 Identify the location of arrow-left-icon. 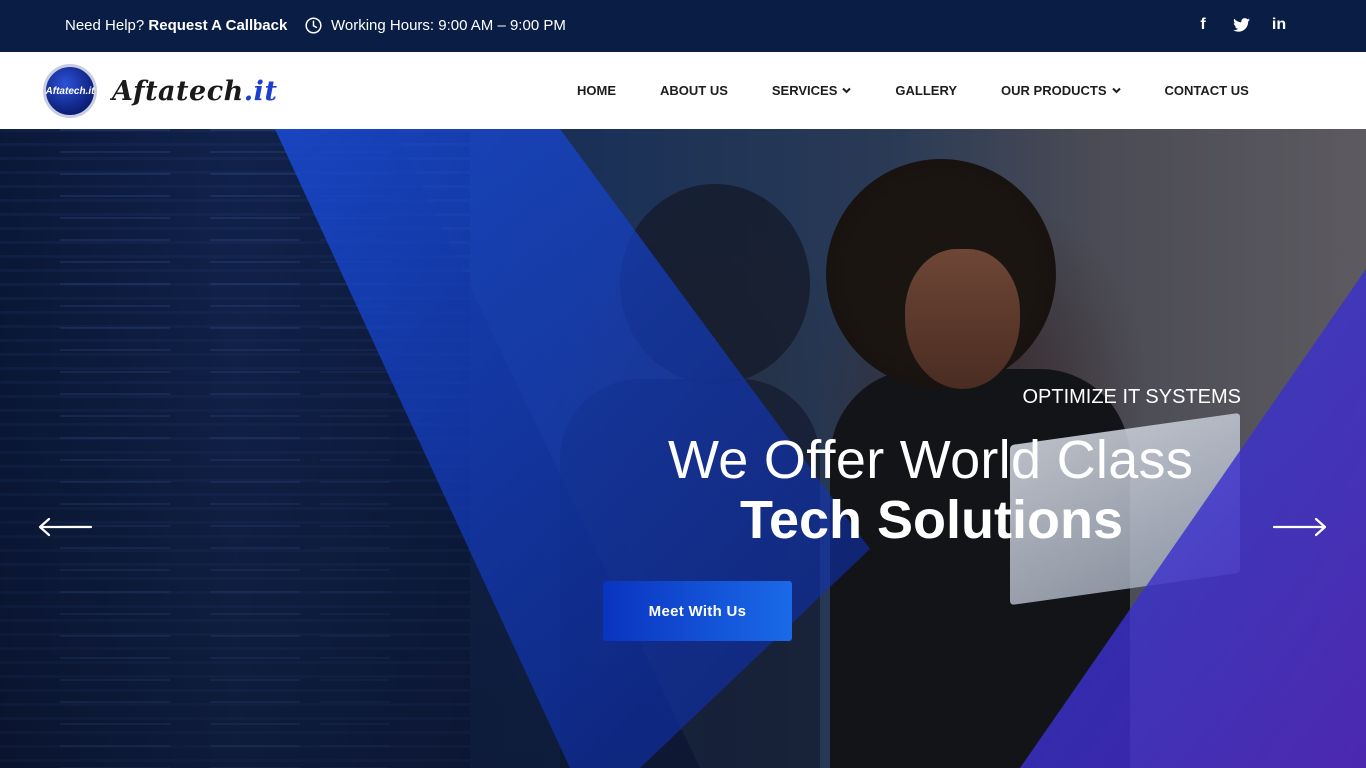
(65, 527).